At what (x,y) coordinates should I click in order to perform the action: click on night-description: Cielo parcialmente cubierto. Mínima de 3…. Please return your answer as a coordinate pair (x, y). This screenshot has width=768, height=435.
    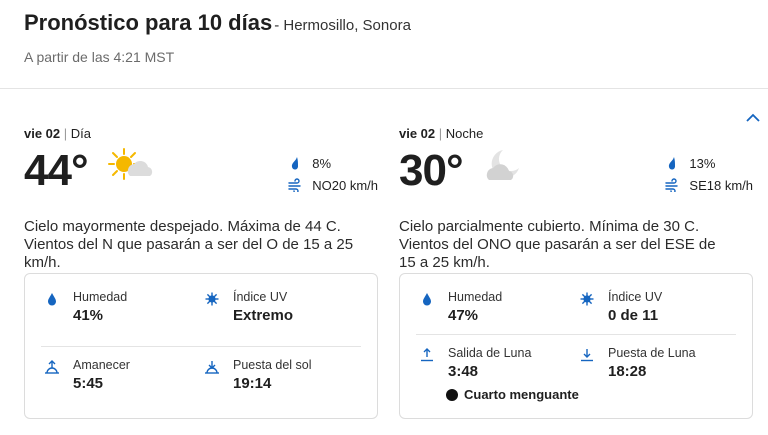
    Looking at the image, I should click on (557, 244).